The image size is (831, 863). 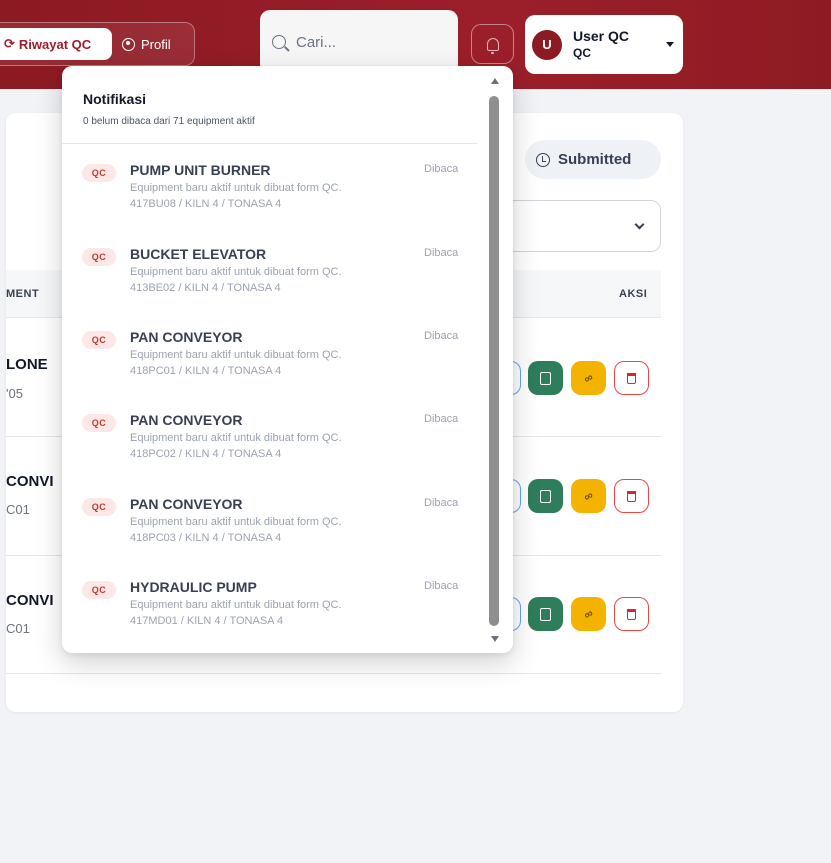 What do you see at coordinates (200, 170) in the screenshot?
I see `notification-item-title: PUMP UNIT BURNER` at bounding box center [200, 170].